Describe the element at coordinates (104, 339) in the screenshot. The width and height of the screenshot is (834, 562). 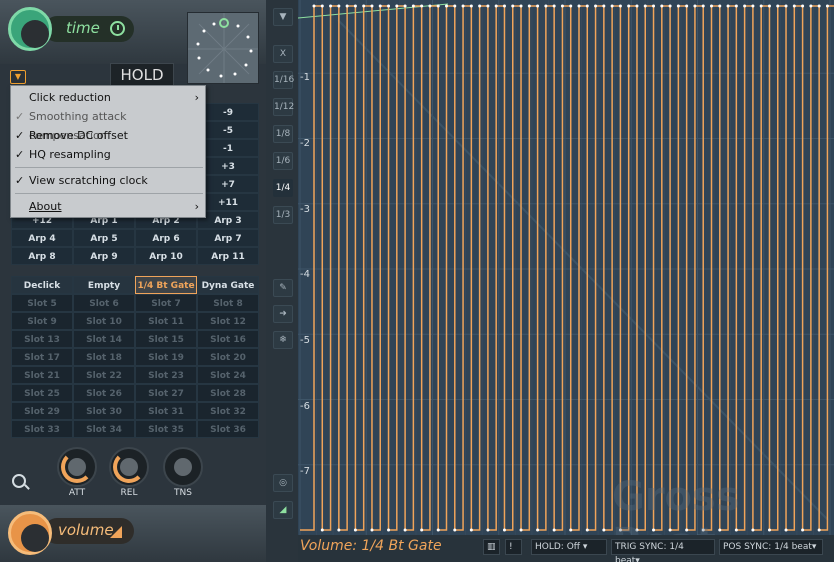
I see `slot-cell: Slot 14` at that location.